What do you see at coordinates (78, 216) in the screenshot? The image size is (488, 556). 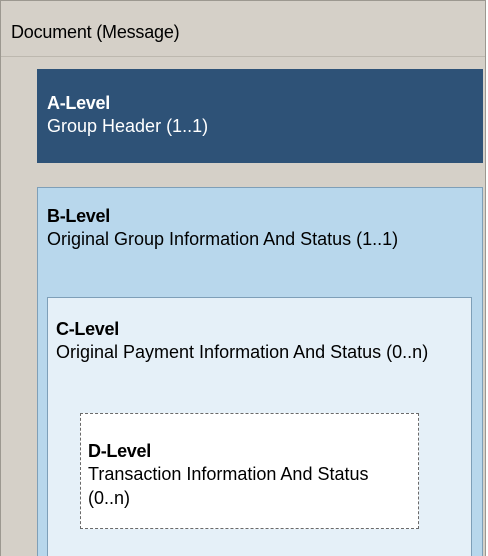 I see `b-level-title: B-Level` at bounding box center [78, 216].